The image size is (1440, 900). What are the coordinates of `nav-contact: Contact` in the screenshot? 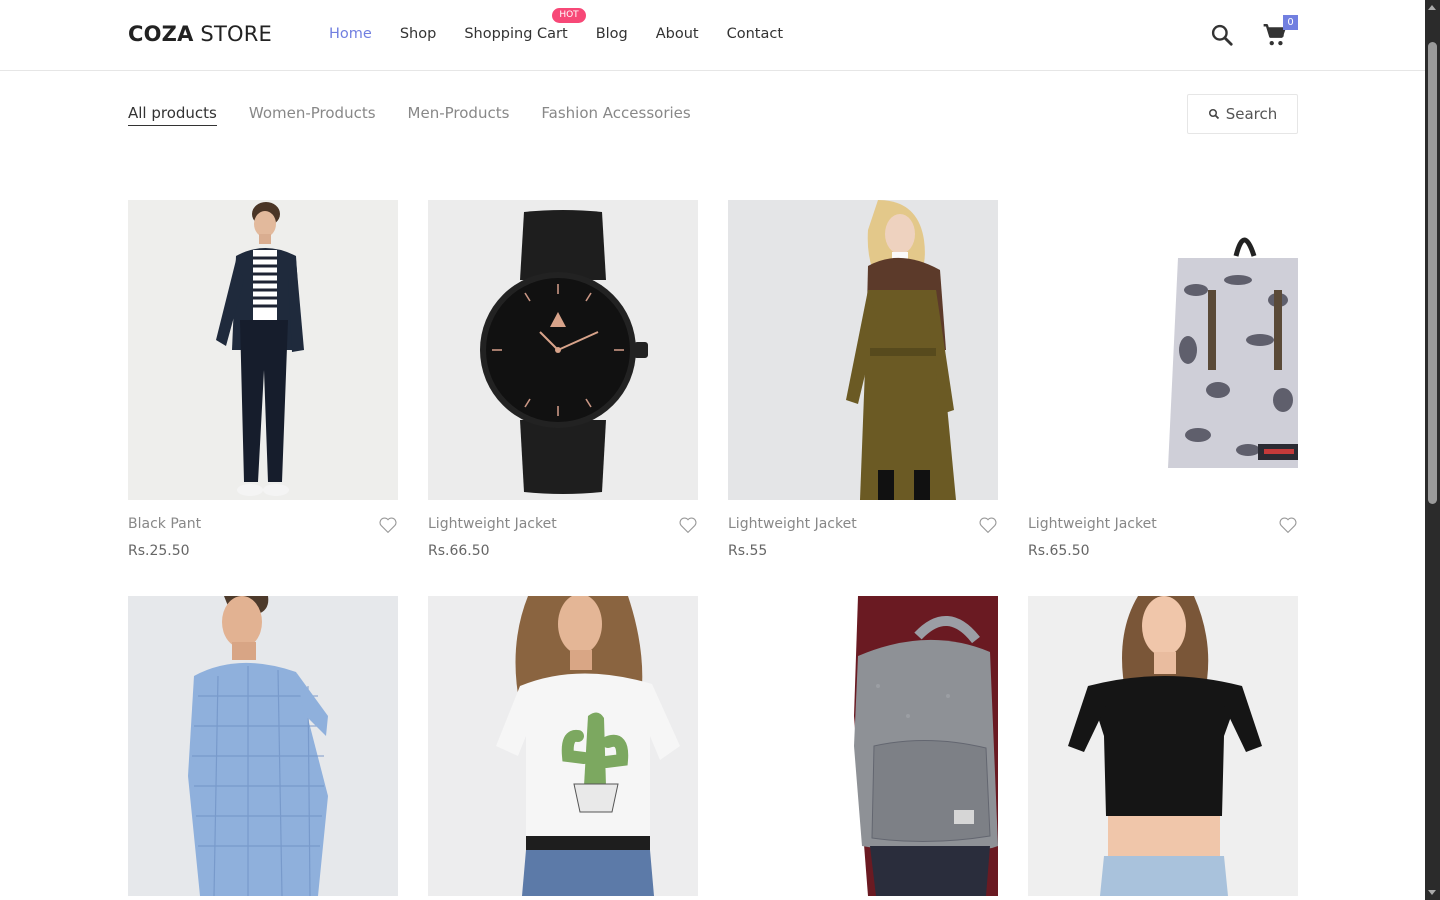 It's located at (755, 34).